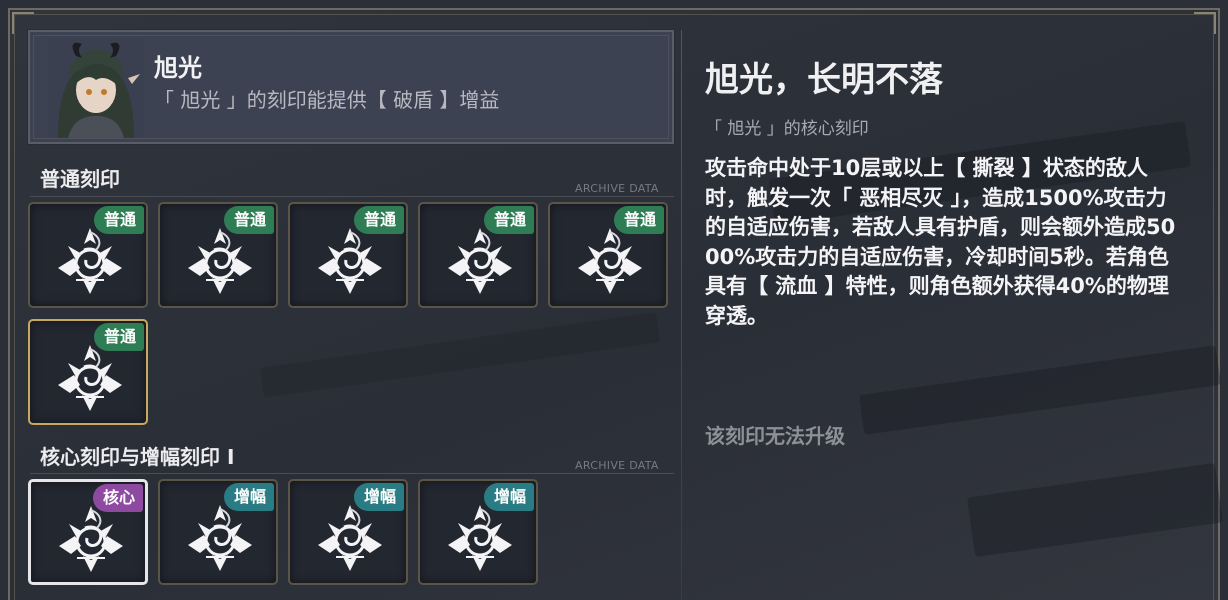  I want to click on frame-corner-ornament, so click(1205, 23).